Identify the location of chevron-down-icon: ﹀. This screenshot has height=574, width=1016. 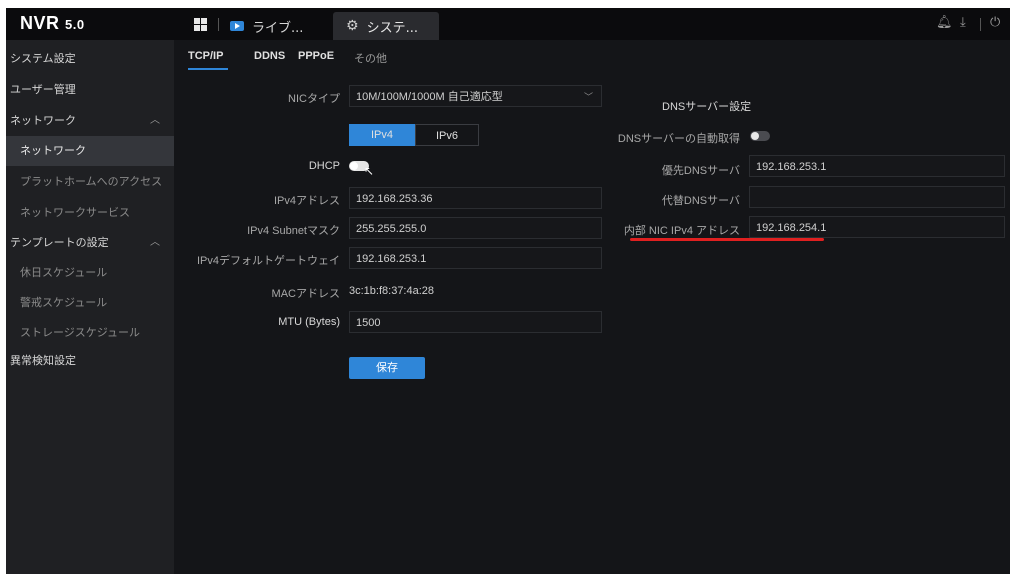
(588, 97).